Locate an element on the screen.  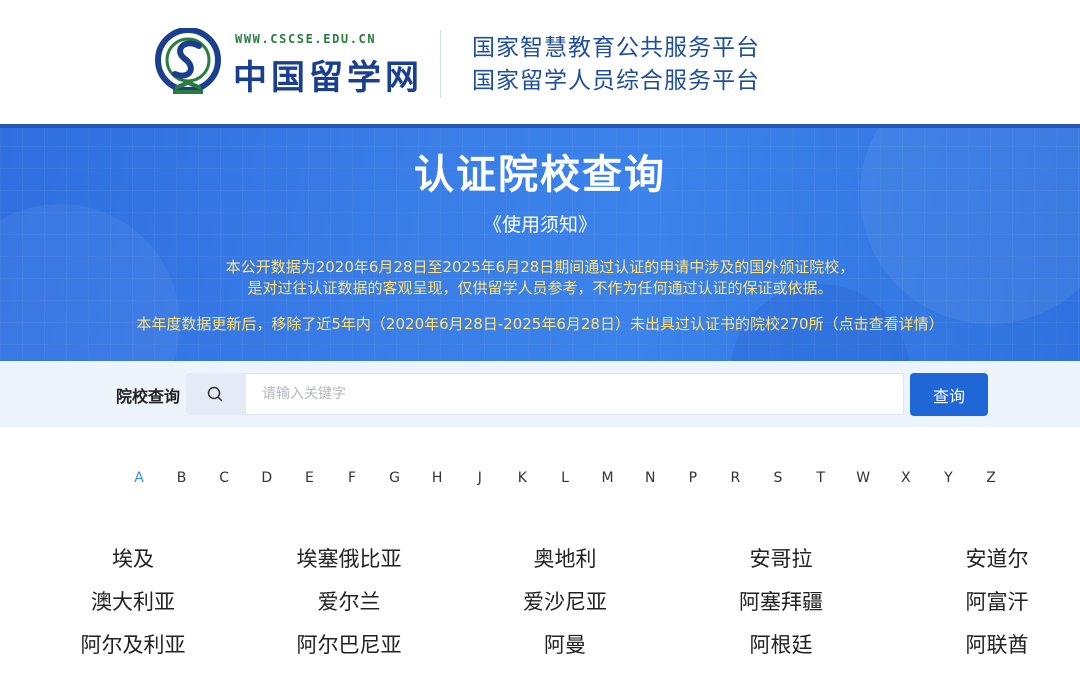
country-link: 阿富汗 is located at coordinates (988, 601).